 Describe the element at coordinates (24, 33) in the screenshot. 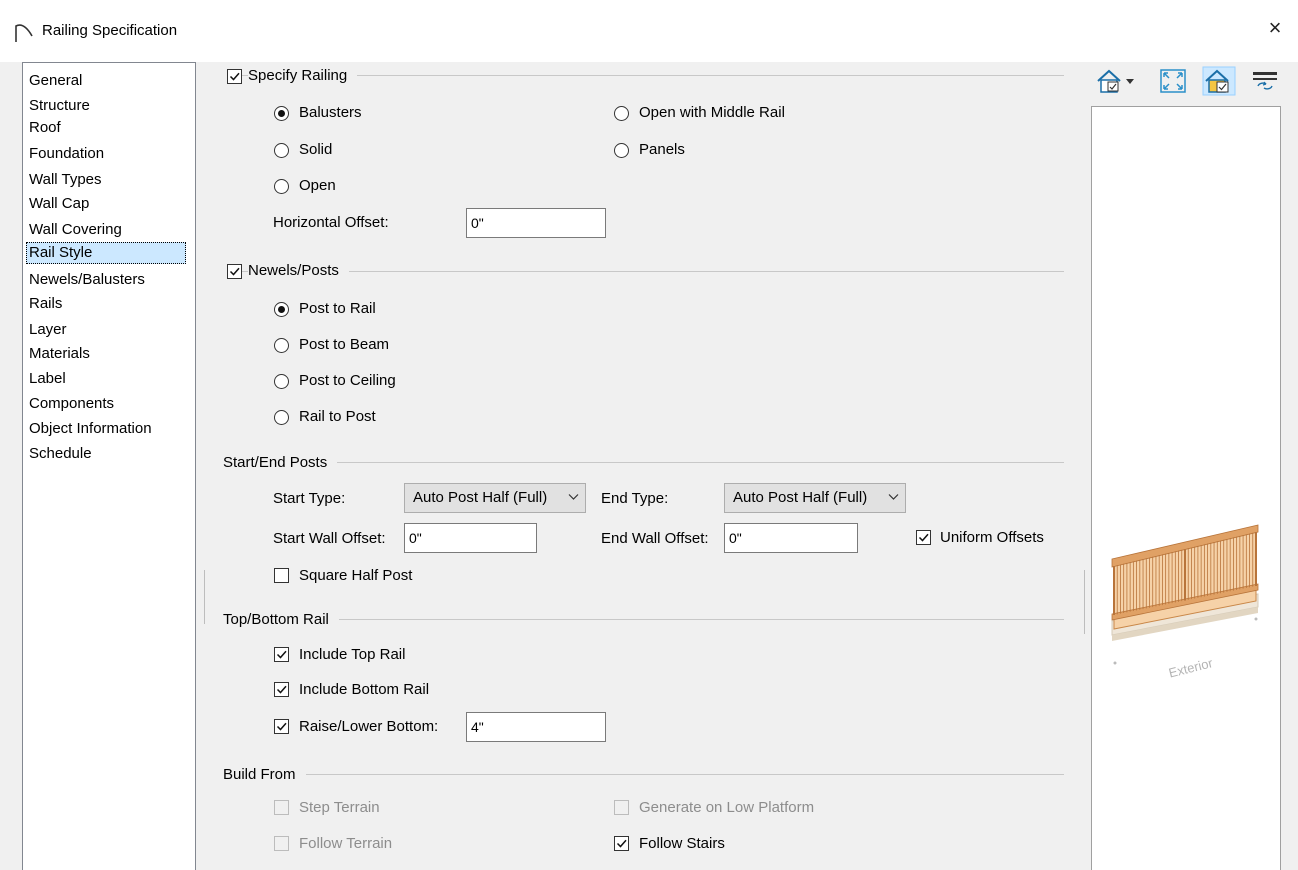

I see `railing-app-icon` at that location.